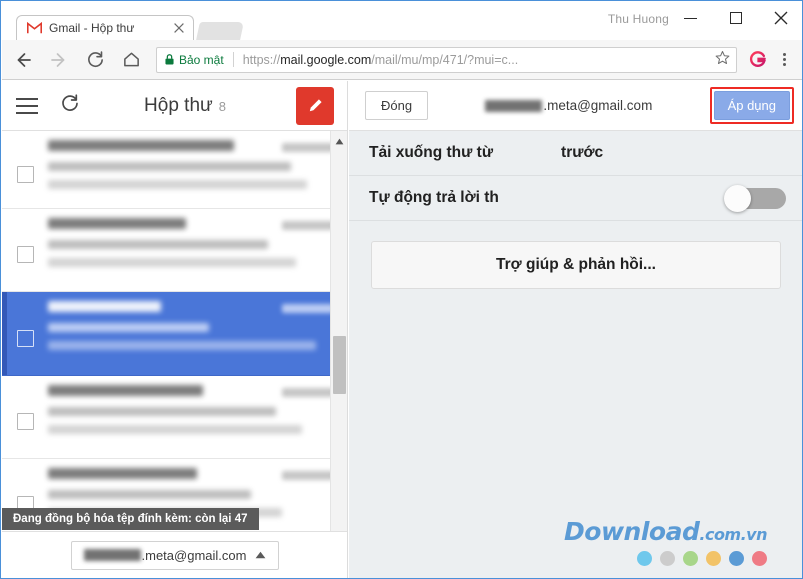 The height and width of the screenshot is (579, 803). What do you see at coordinates (233, 59) in the screenshot?
I see `omnibox-divider` at bounding box center [233, 59].